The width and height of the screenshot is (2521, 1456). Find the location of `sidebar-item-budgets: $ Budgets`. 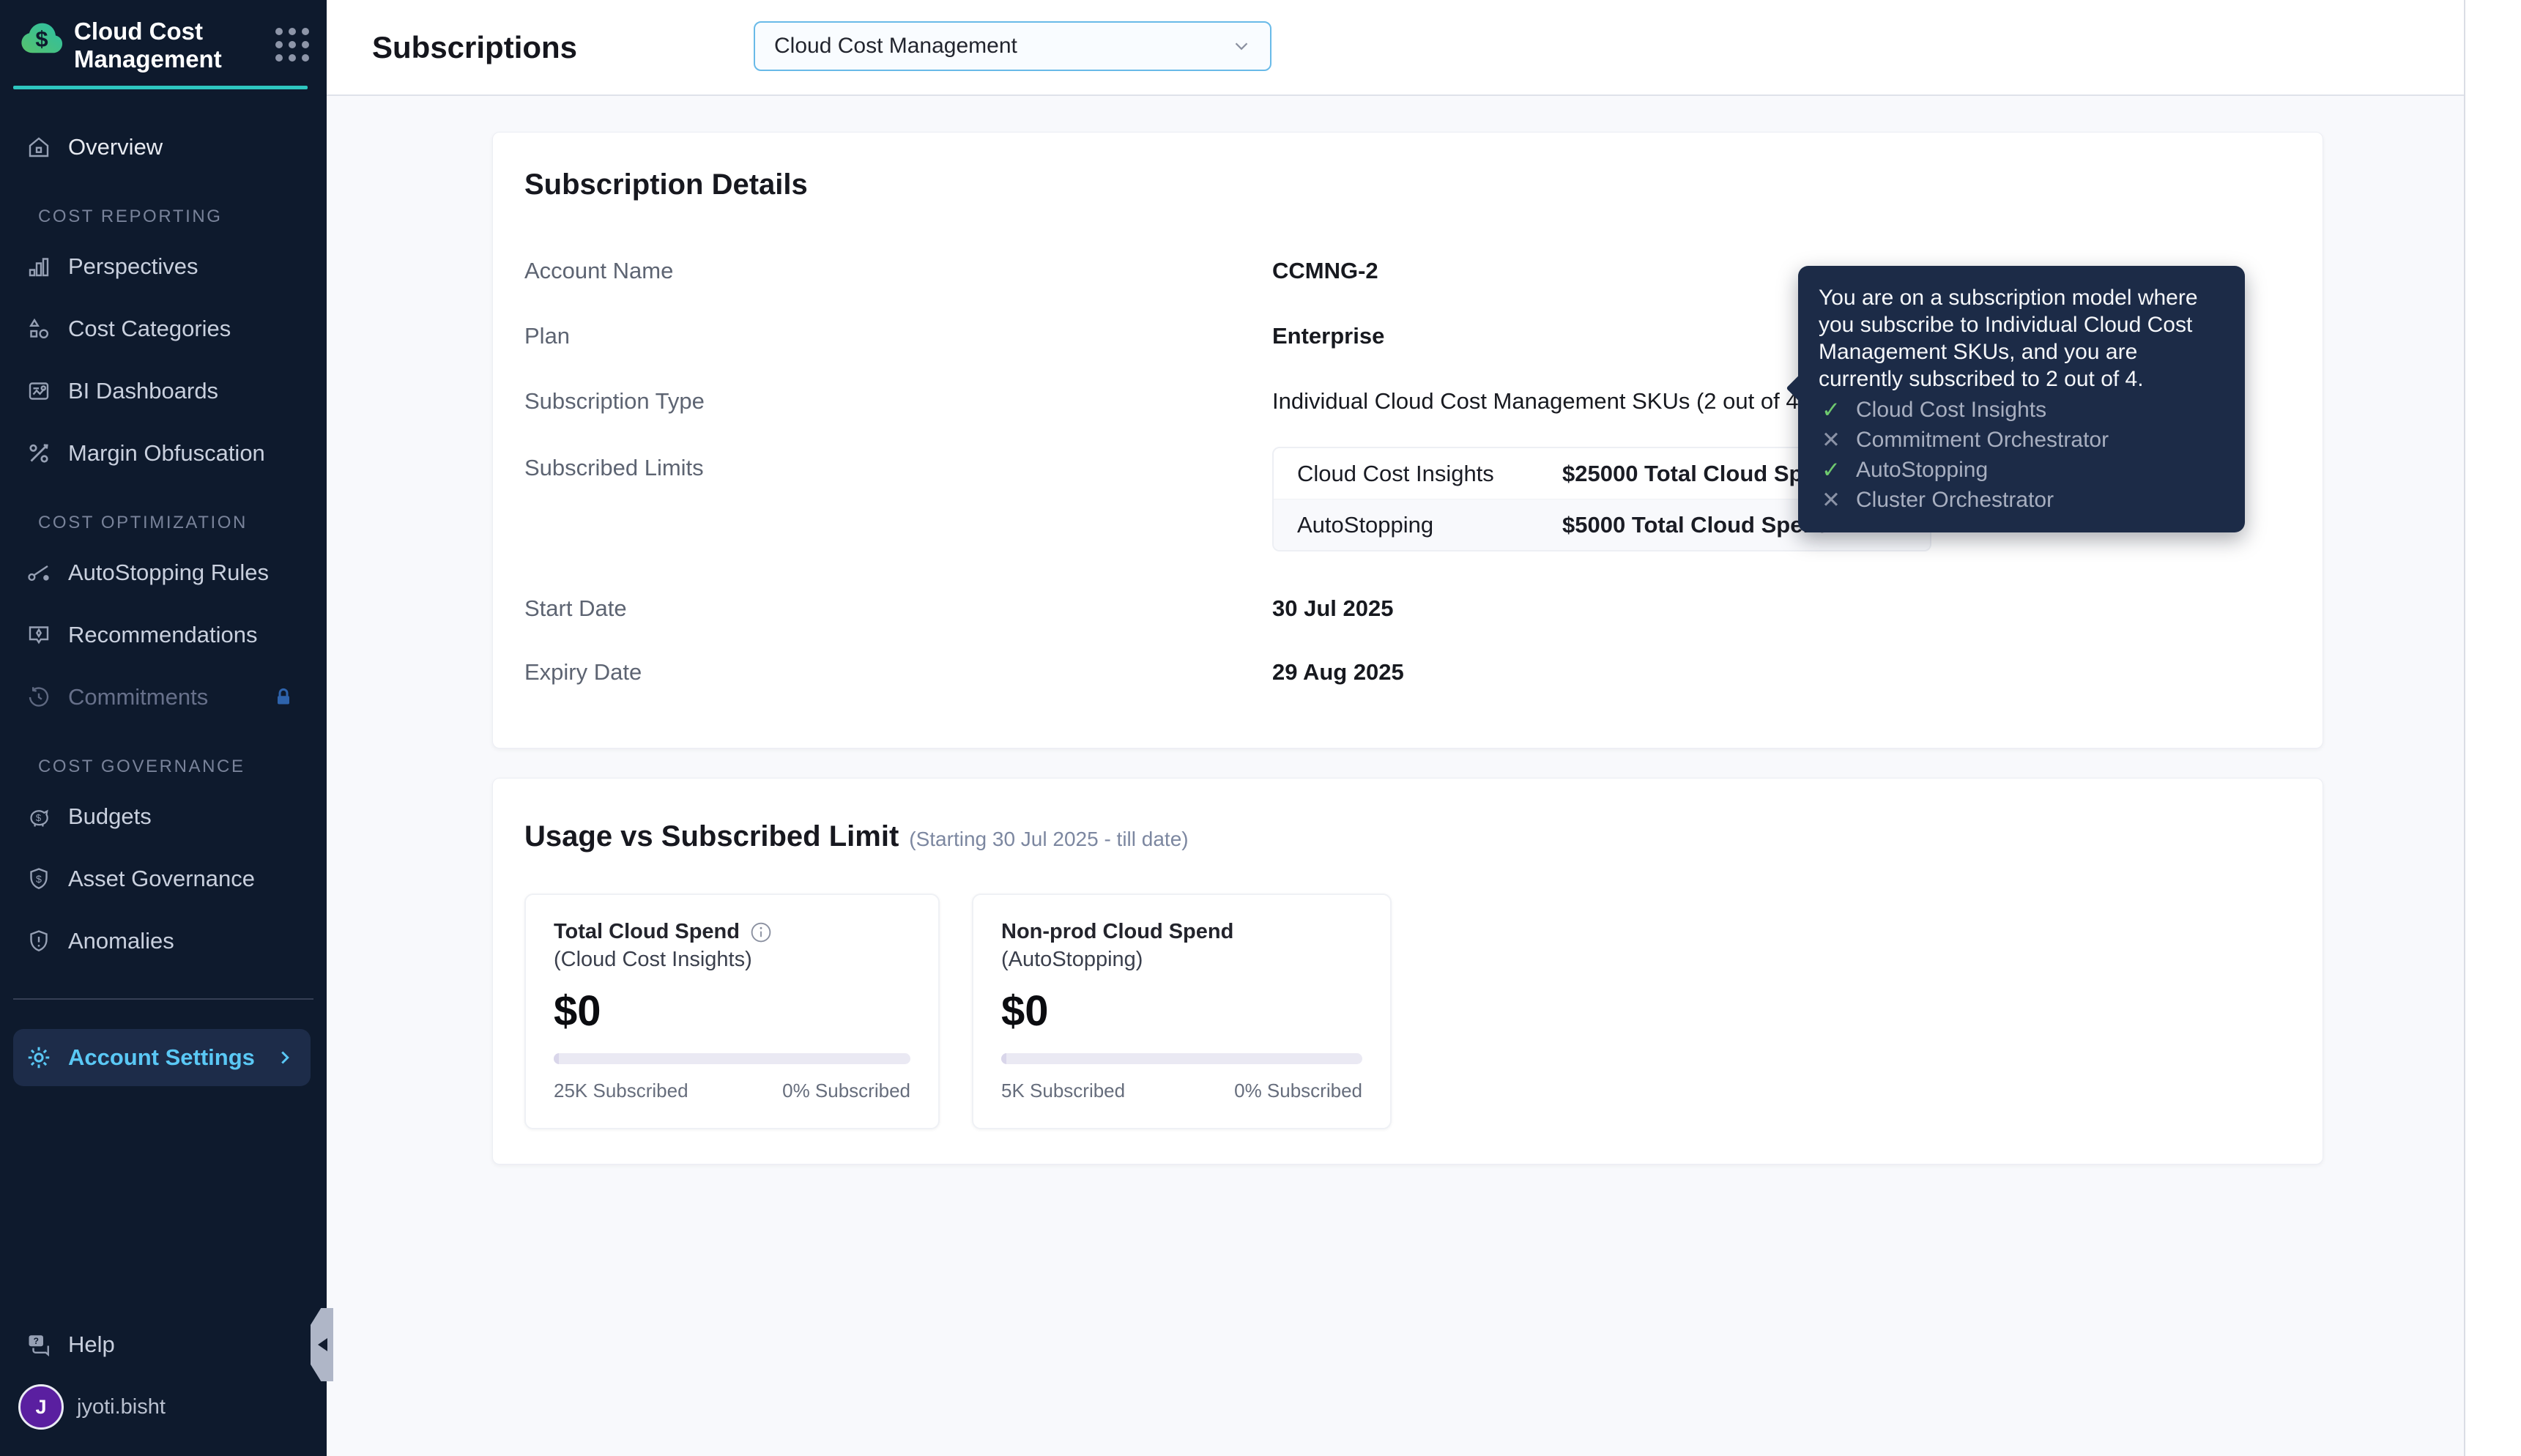

sidebar-item-budgets: $ Budgets is located at coordinates (163, 816).